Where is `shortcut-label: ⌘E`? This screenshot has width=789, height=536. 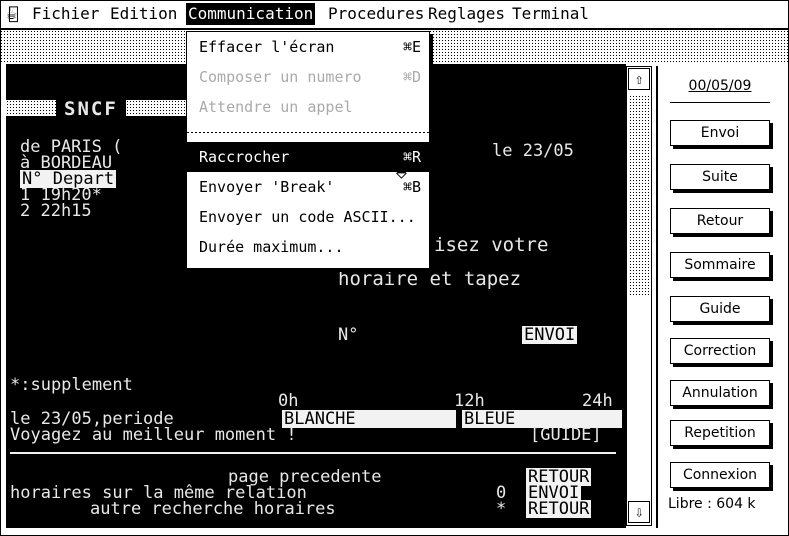
shortcut-label: ⌘E is located at coordinates (411, 47).